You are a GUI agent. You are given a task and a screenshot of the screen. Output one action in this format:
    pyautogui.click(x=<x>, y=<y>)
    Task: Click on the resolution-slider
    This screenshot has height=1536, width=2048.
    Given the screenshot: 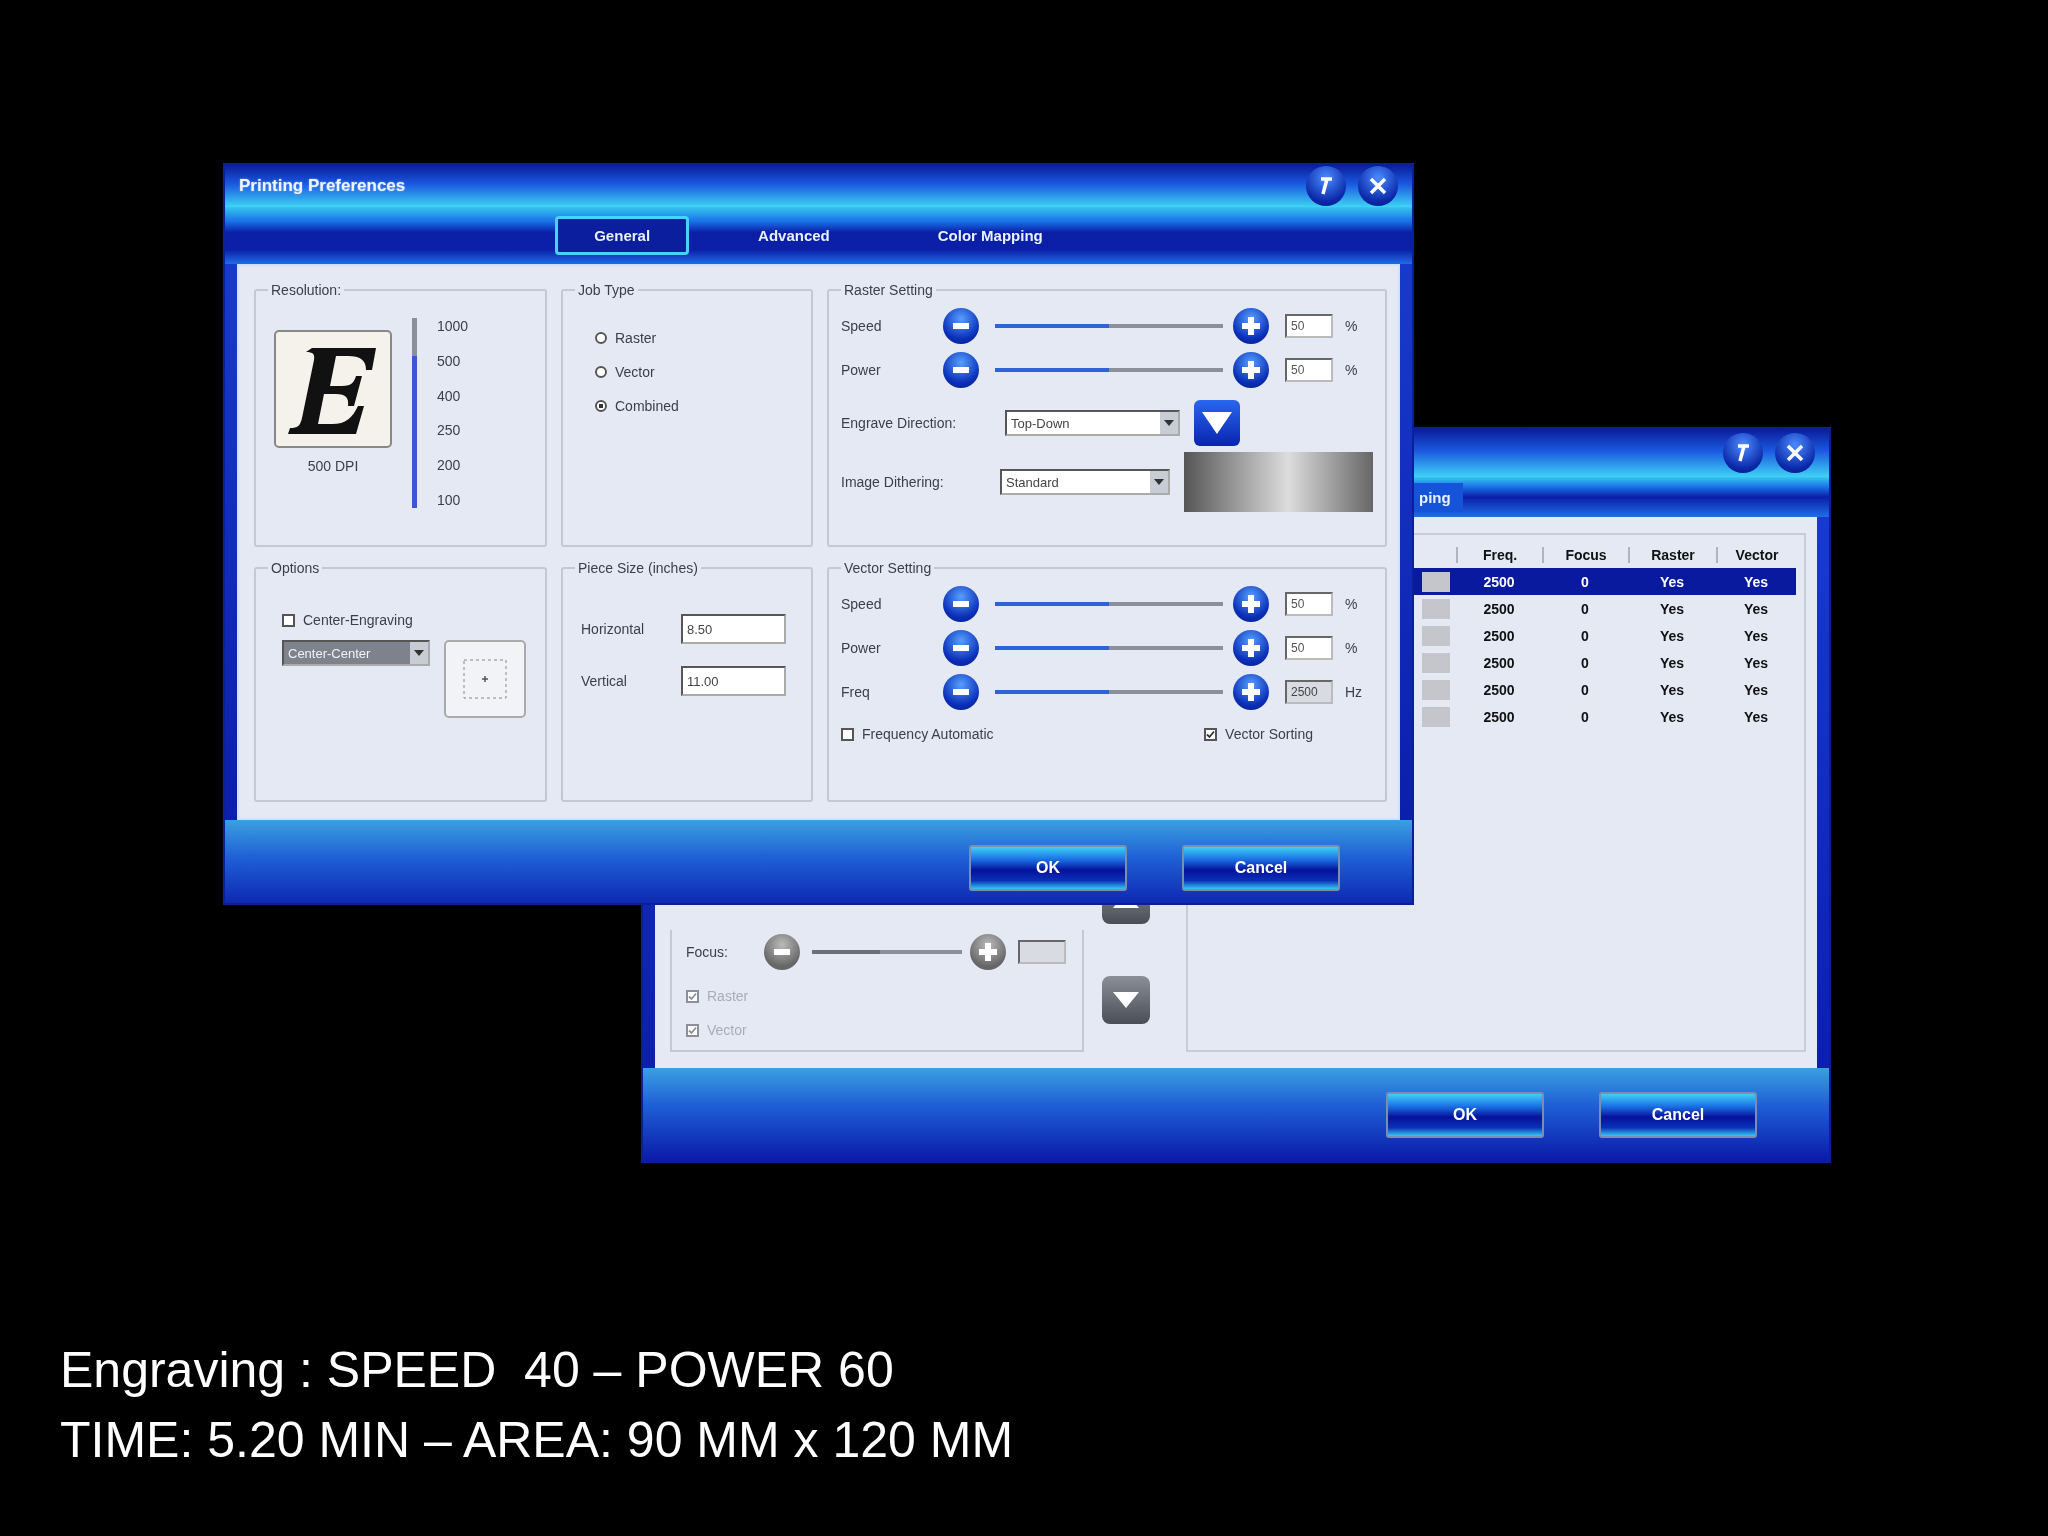 What is the action you would take?
    pyautogui.click(x=414, y=413)
    